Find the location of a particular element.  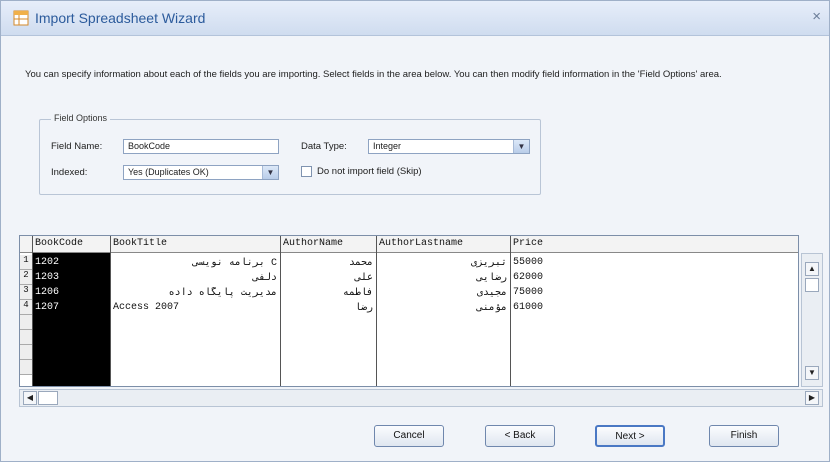

horizontal-scrollbar: ◀ ▶ is located at coordinates (421, 398).